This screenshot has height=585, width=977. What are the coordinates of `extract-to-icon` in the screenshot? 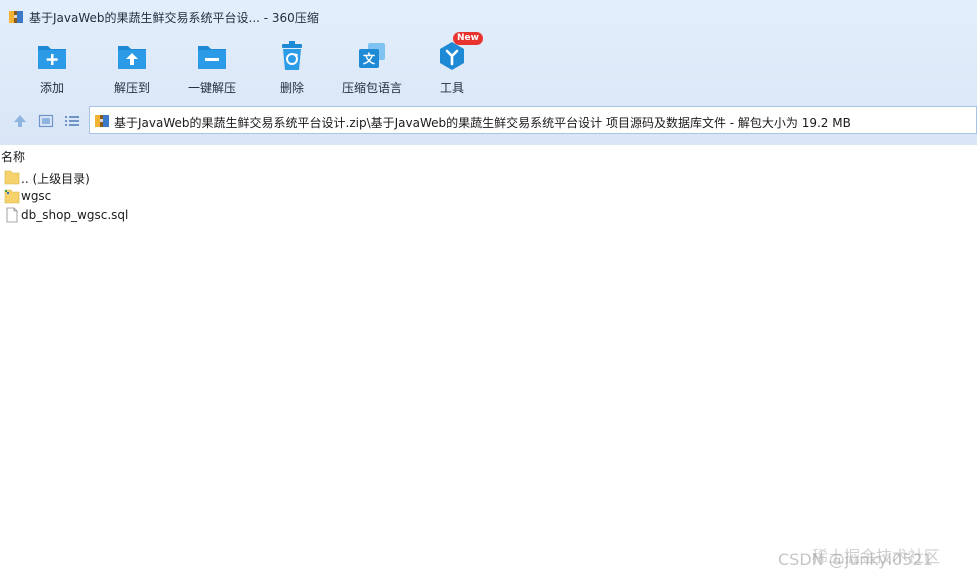 It's located at (132, 57).